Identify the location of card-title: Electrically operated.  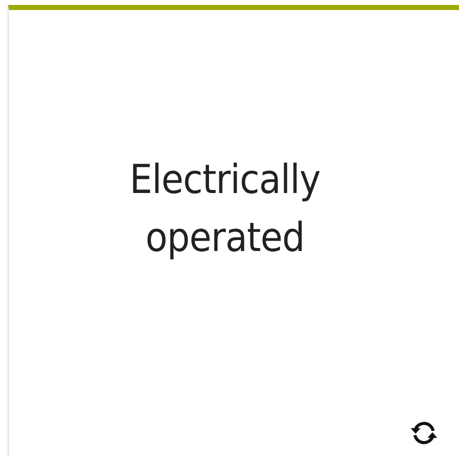
(225, 209).